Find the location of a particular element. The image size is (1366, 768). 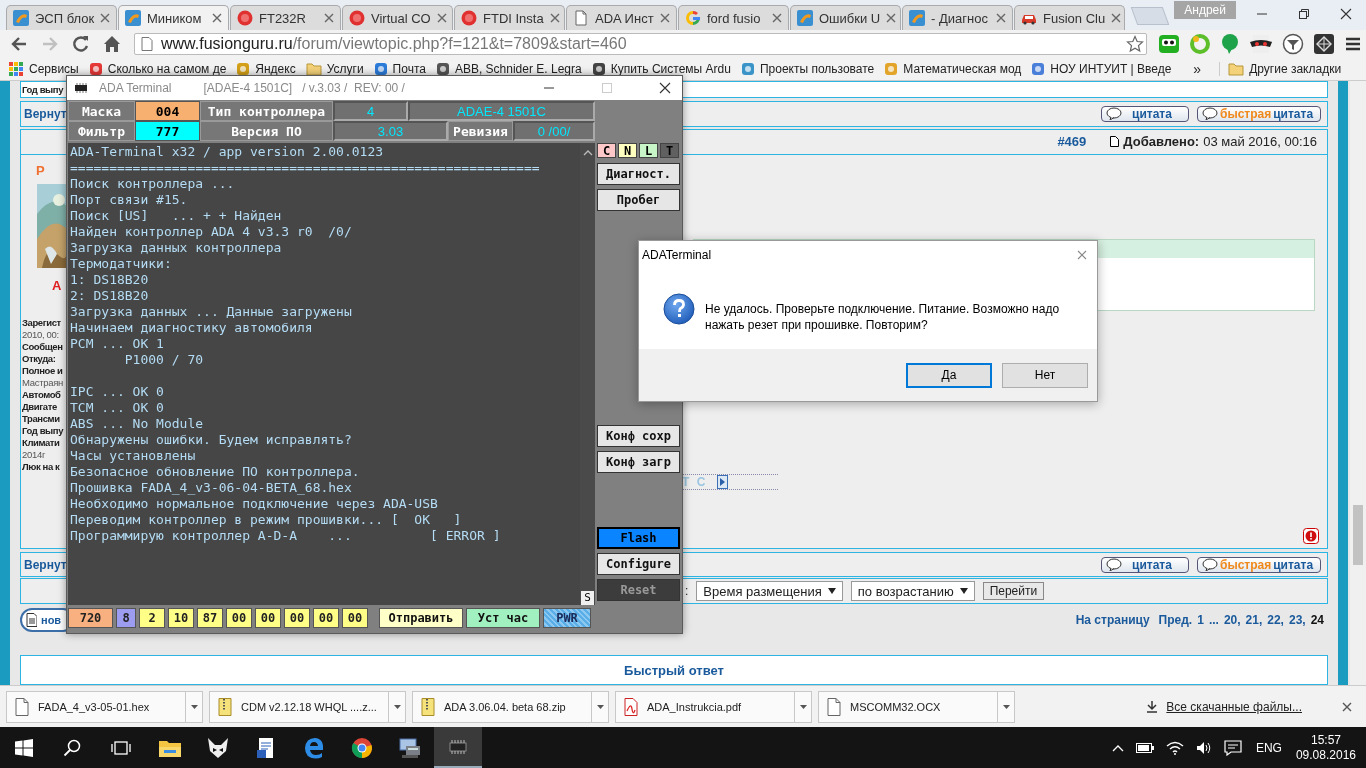

page-link: 1 is located at coordinates (1200, 620).